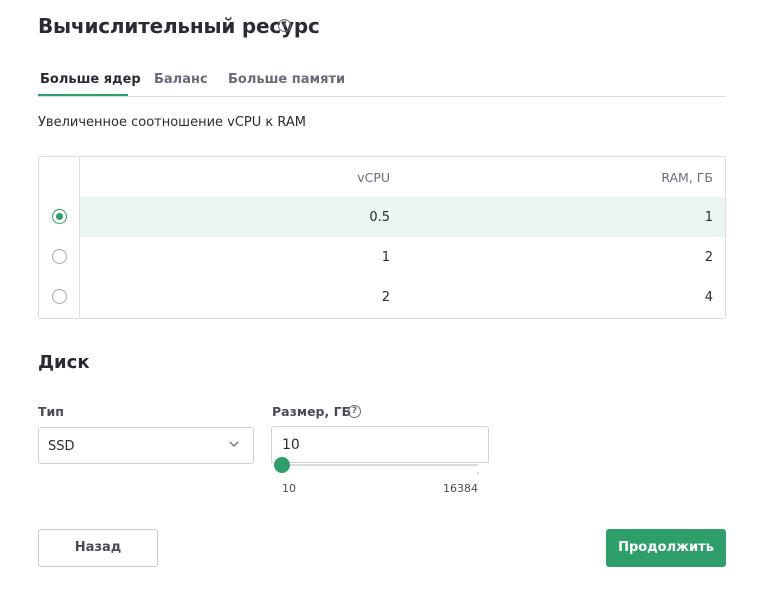 Image resolution: width=759 pixels, height=594 pixels. Describe the element at coordinates (51, 411) in the screenshot. I see `disk-type-label: Тип` at that location.